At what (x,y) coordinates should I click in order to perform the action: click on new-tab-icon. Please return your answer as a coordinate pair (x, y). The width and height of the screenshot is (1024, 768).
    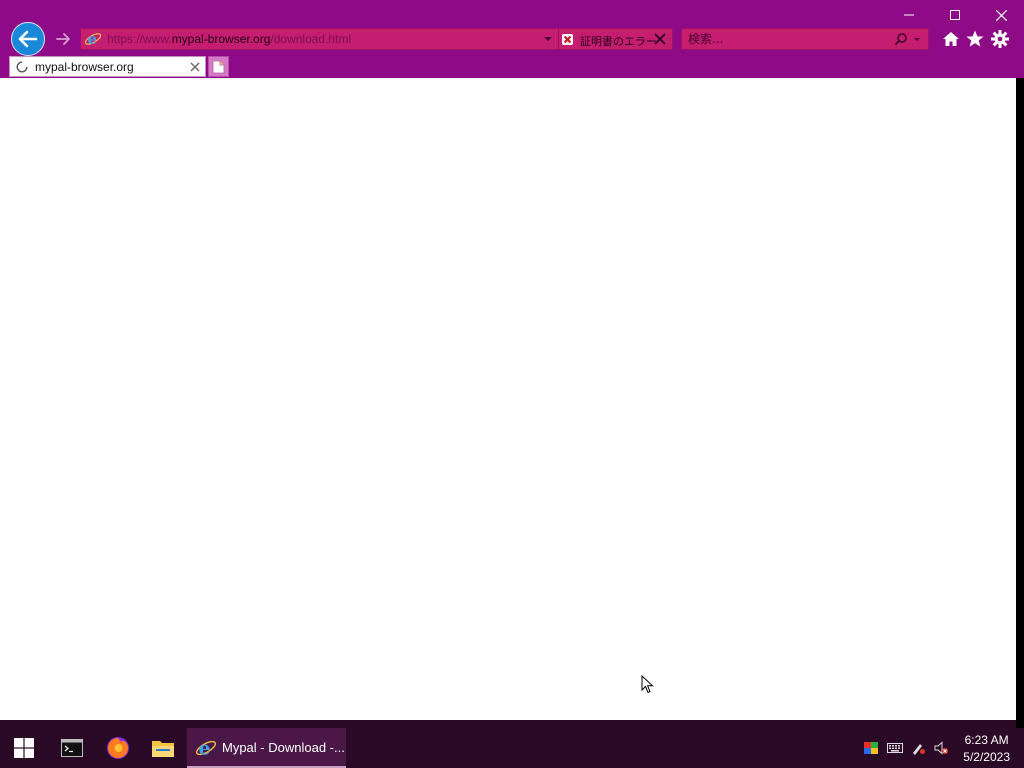
    Looking at the image, I should click on (218, 66).